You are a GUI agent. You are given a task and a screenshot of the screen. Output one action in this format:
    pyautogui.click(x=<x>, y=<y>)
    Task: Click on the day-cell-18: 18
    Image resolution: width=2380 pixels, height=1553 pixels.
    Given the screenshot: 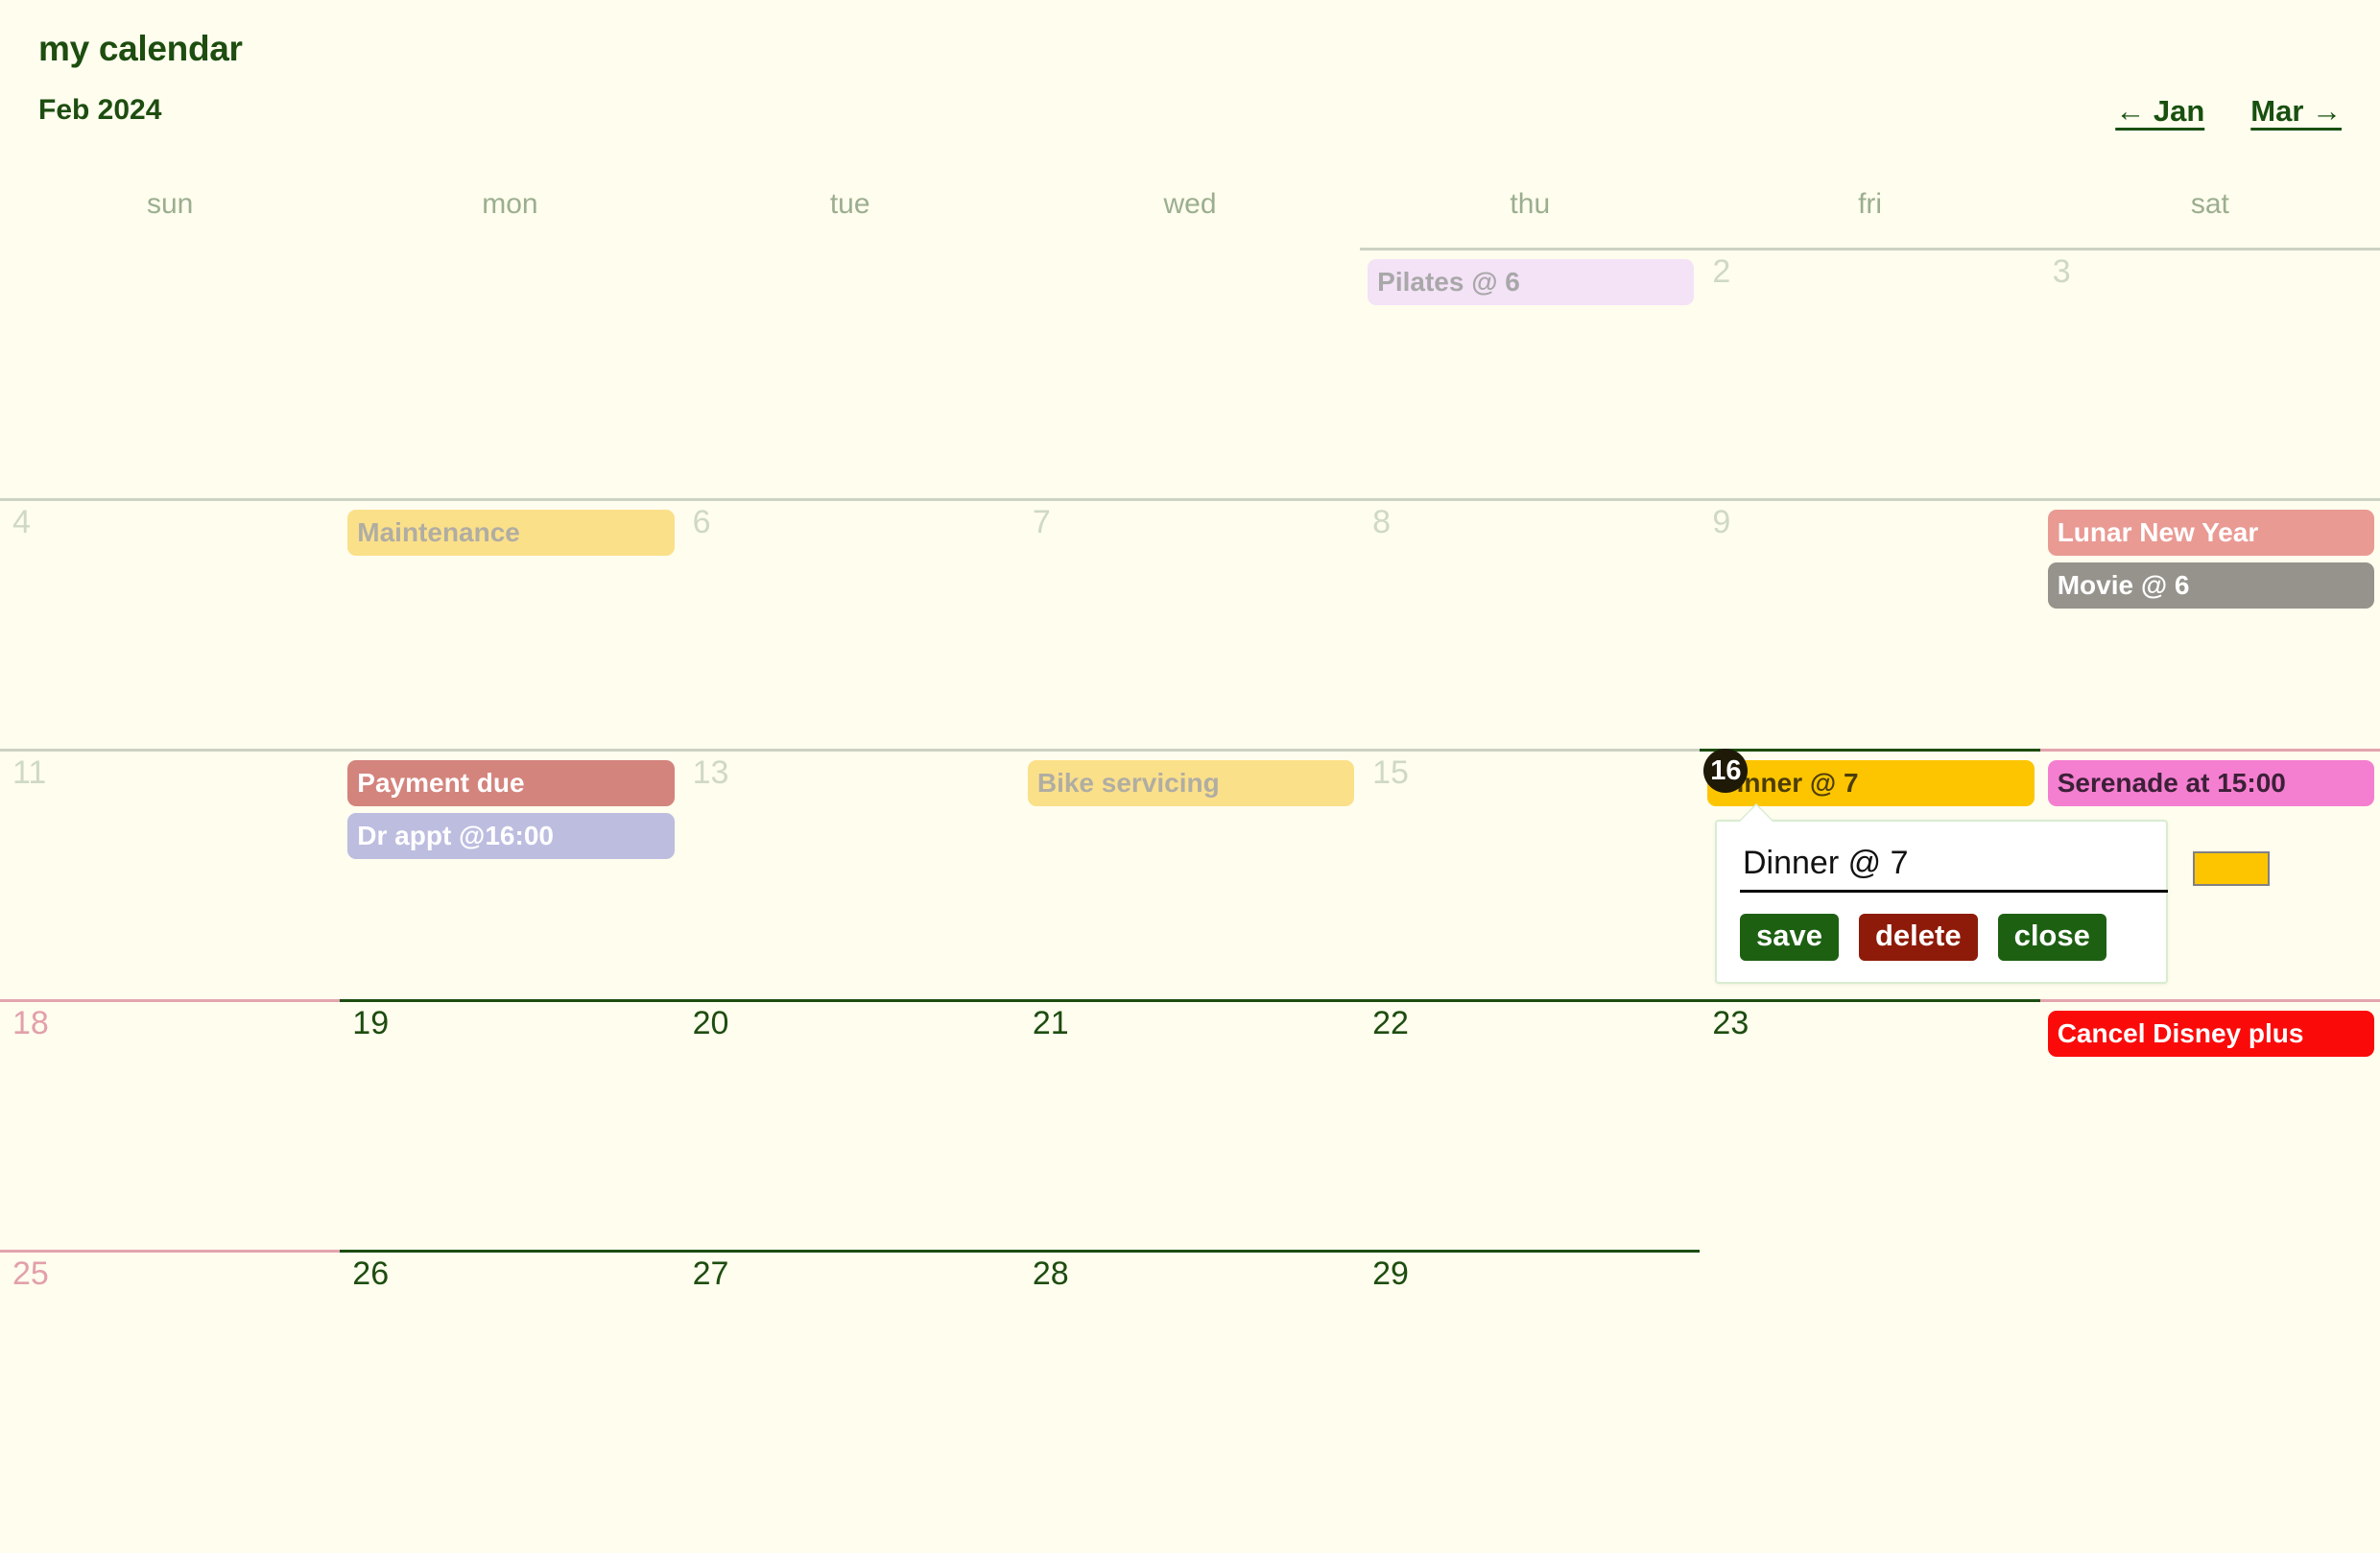 What is the action you would take?
    pyautogui.click(x=170, y=1124)
    